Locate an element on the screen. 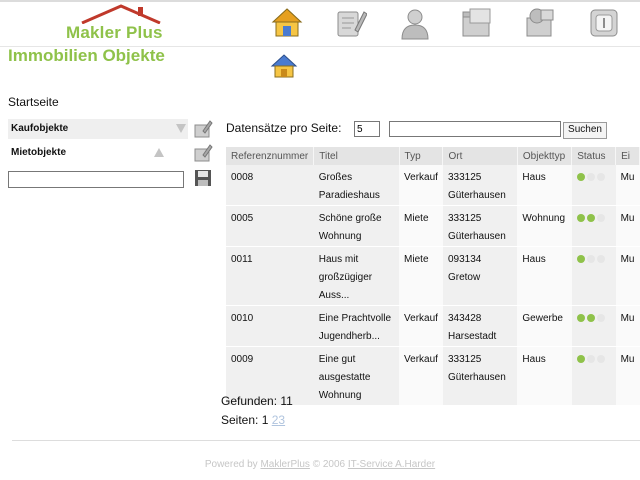  nav-tools-icon is located at coordinates (540, 23).